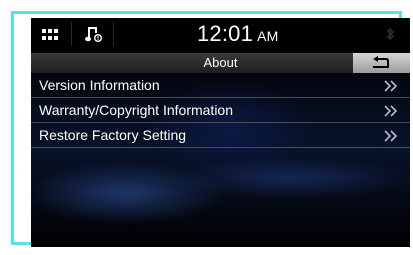  I want to click on back-arrow-icon, so click(381, 62).